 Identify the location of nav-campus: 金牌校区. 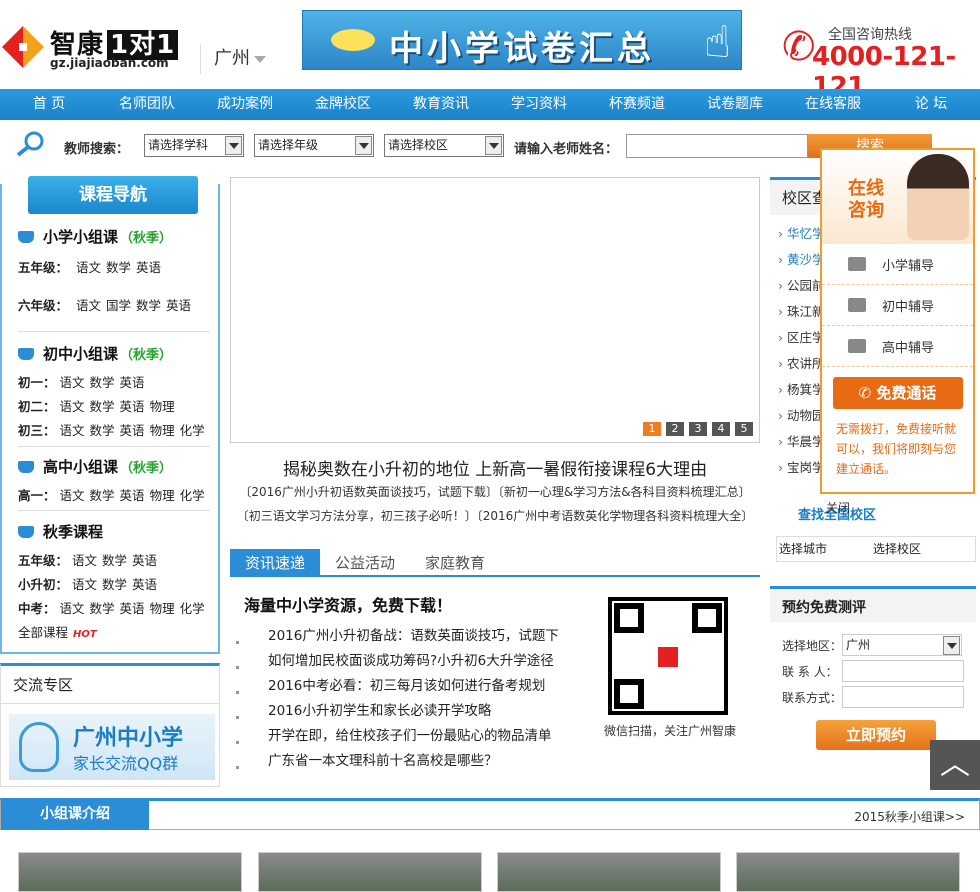
(343, 104).